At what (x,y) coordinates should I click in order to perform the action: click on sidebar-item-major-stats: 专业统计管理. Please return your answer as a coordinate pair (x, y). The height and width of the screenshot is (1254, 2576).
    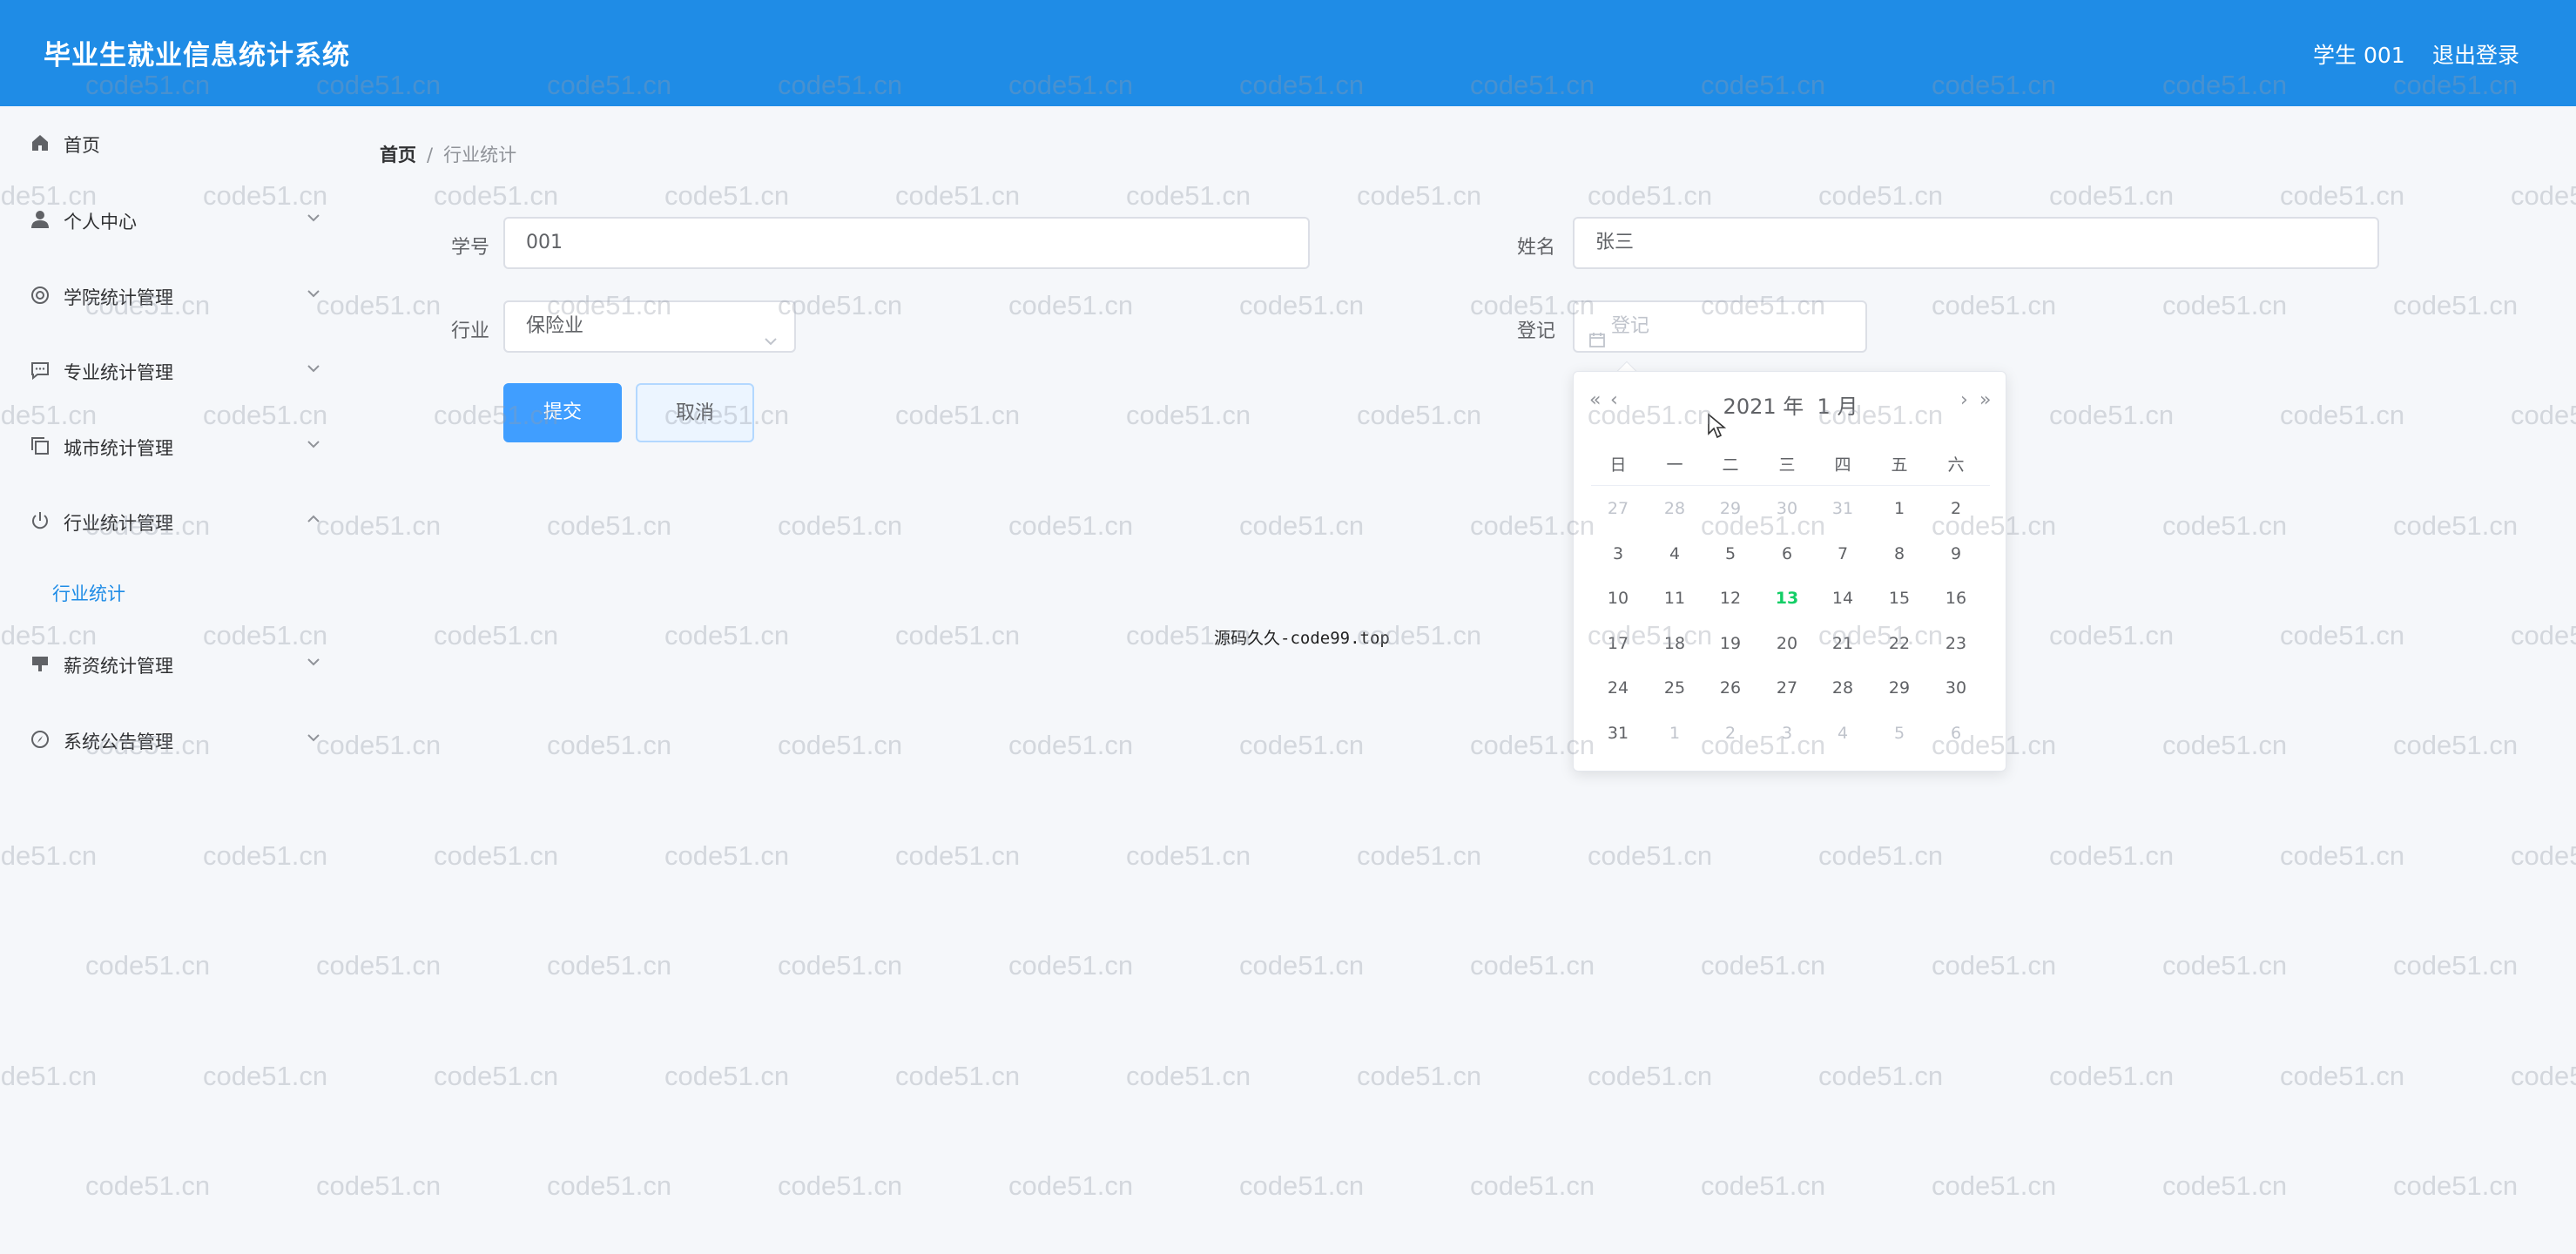
    Looking at the image, I should click on (173, 370).